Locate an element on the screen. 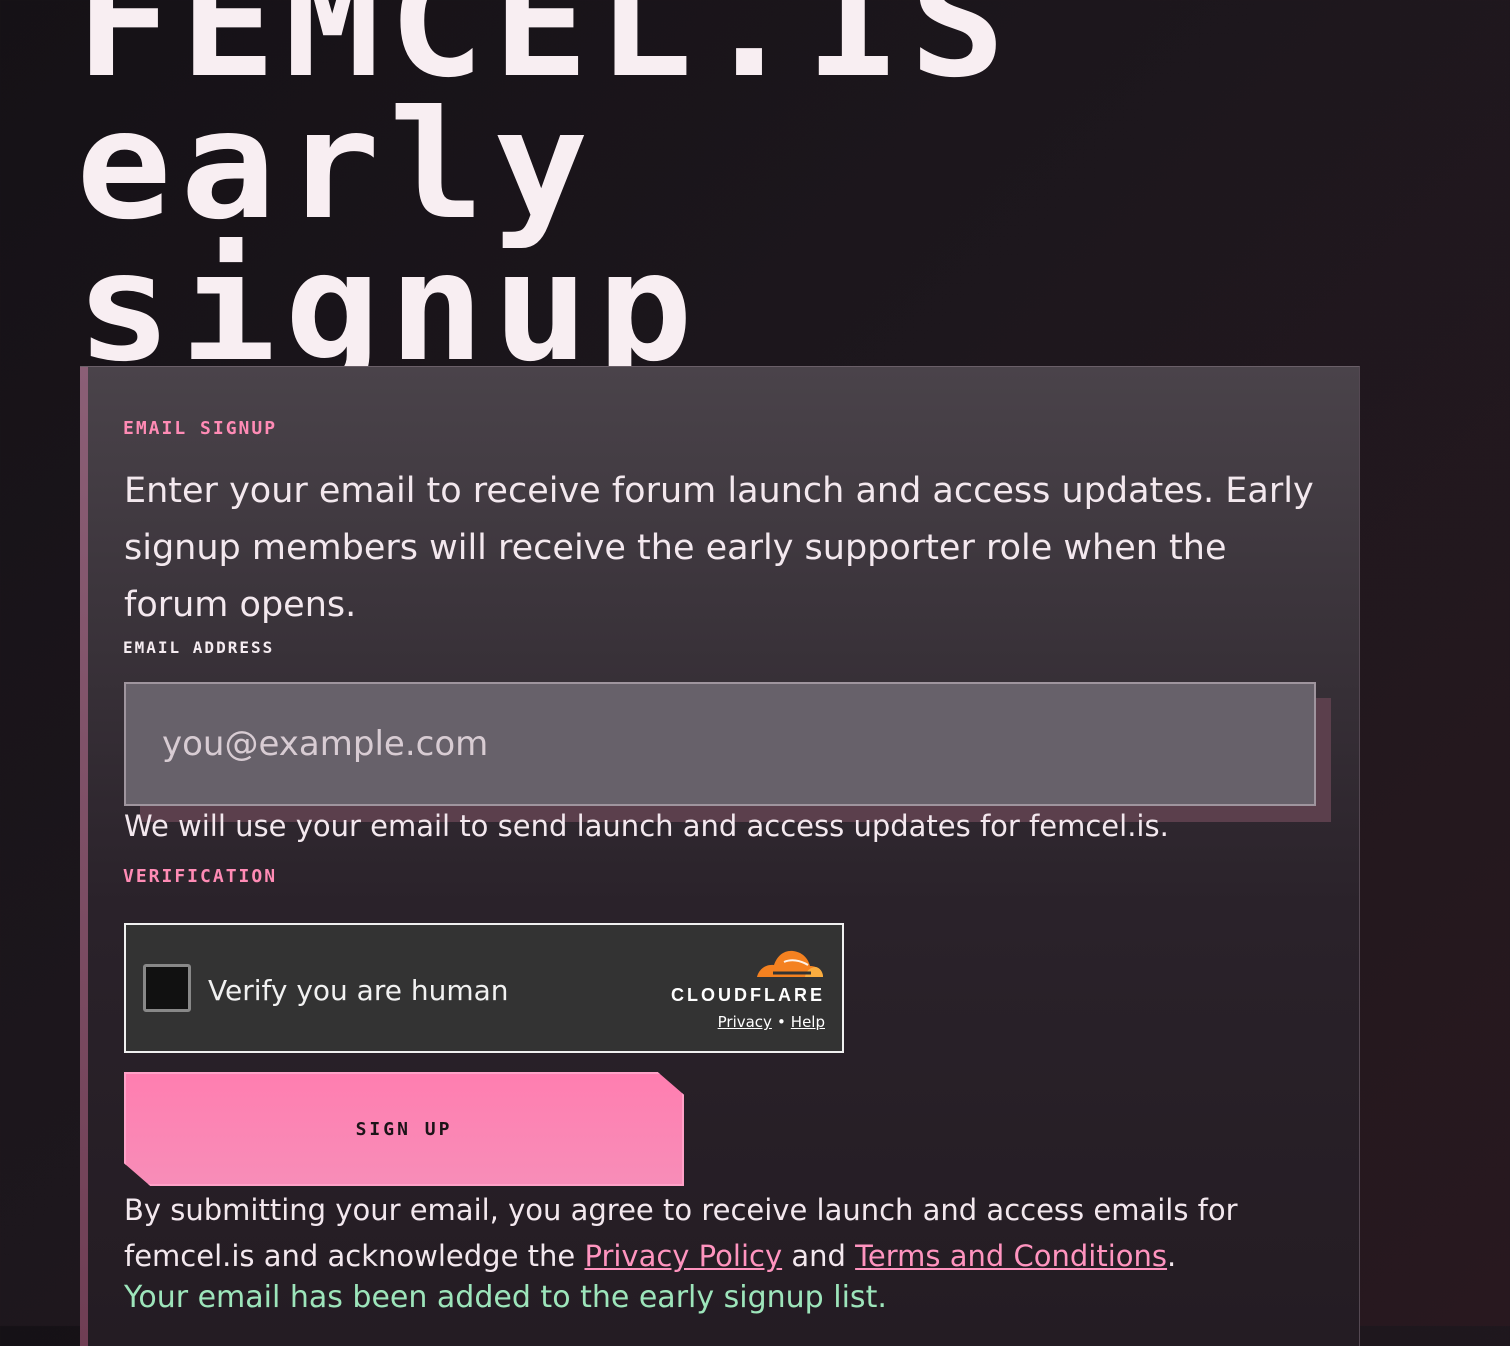 The width and height of the screenshot is (1510, 1346). terms-and-conditions-link: Terms and Conditions is located at coordinates (1011, 1256).